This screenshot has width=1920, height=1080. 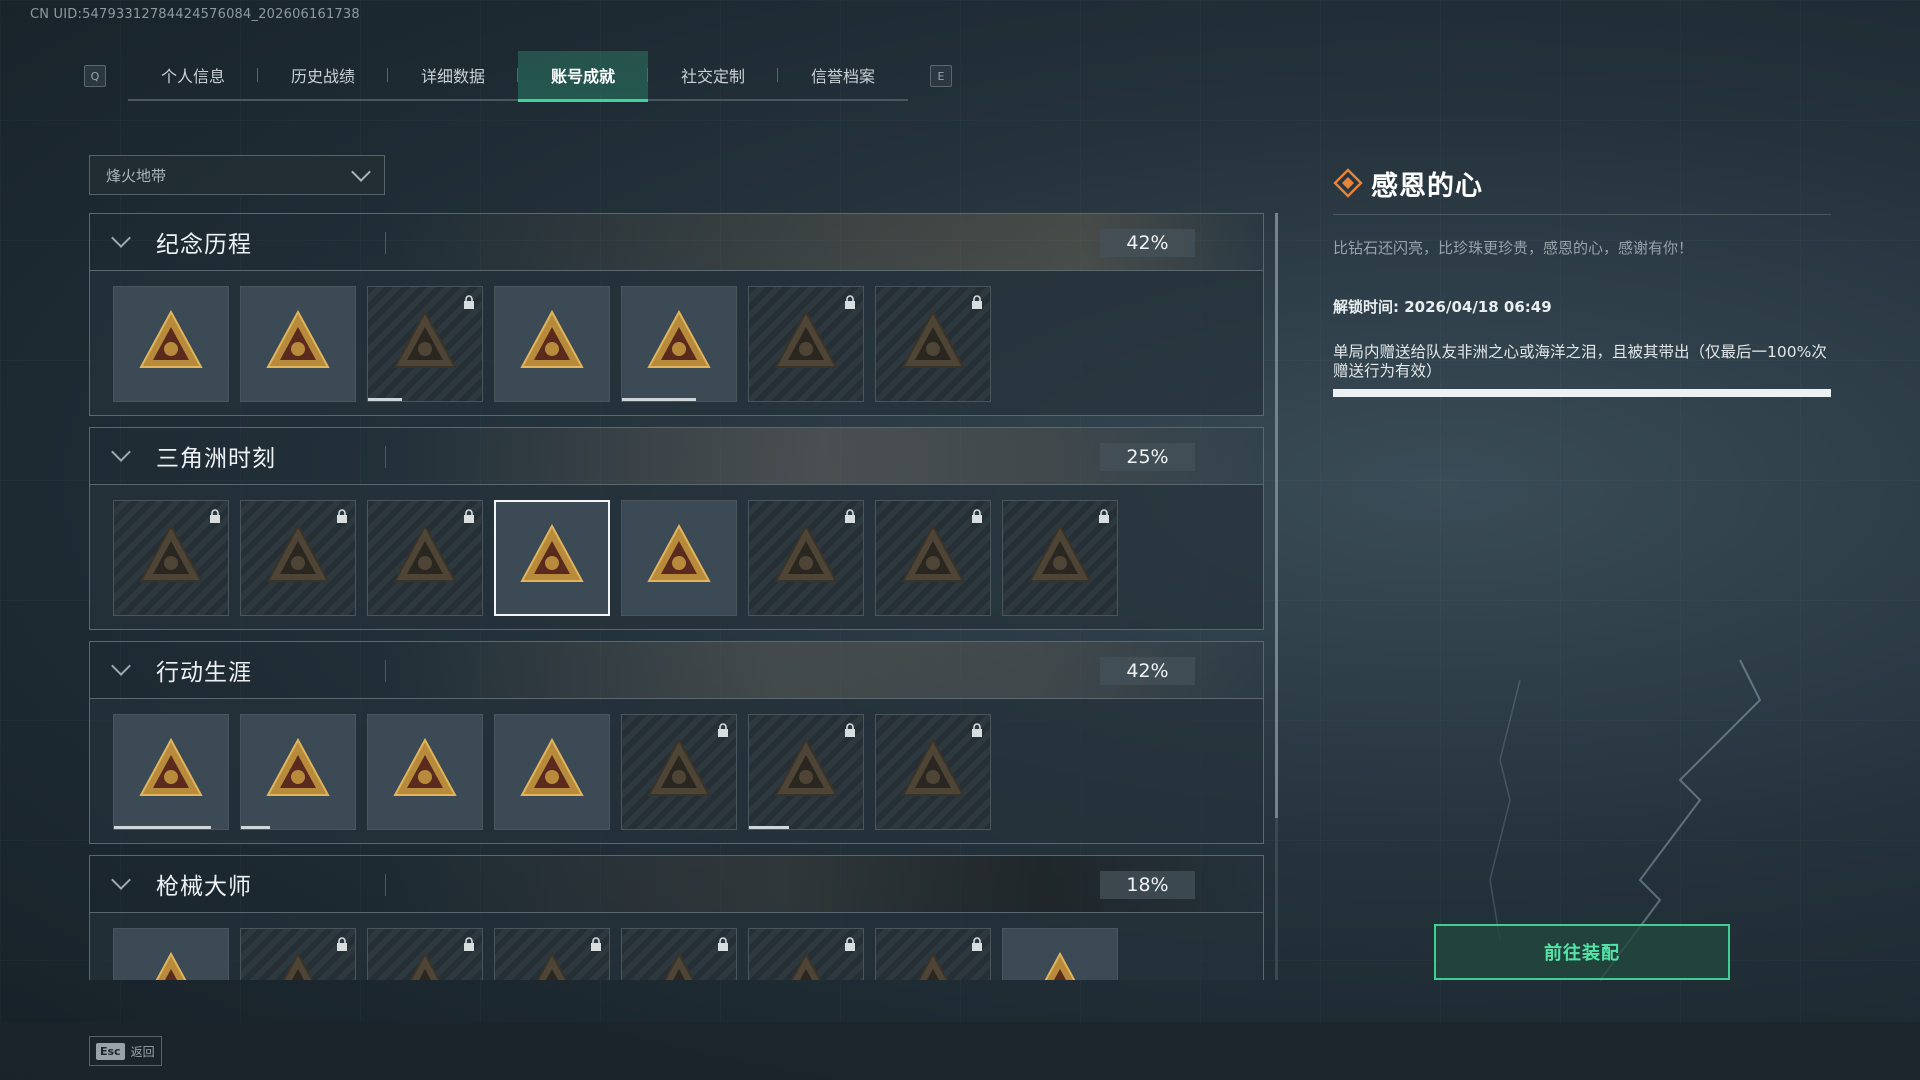 I want to click on detail-description: 比钻石还闪亮，比珍珠更珍贵，感恩的心，感谢有你！, so click(x=1513, y=248).